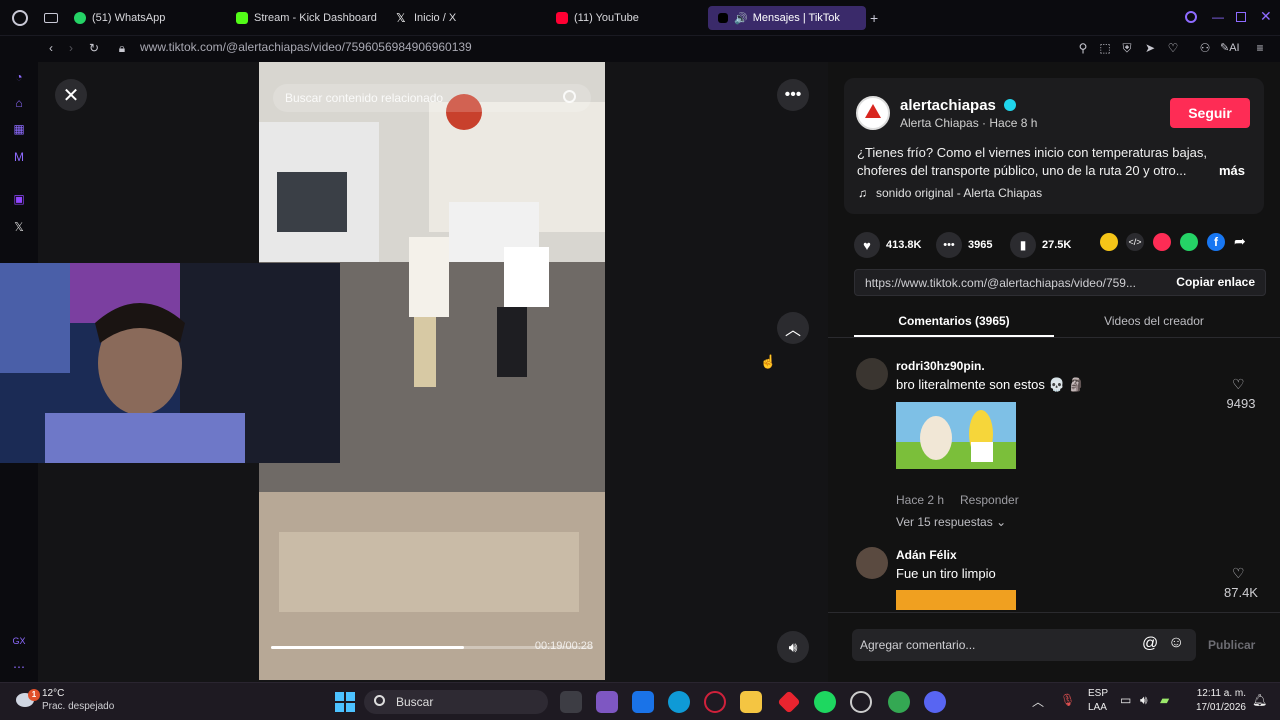 The image size is (1280, 720). What do you see at coordinates (51, 48) in the screenshot?
I see `back-icon: ‹` at bounding box center [51, 48].